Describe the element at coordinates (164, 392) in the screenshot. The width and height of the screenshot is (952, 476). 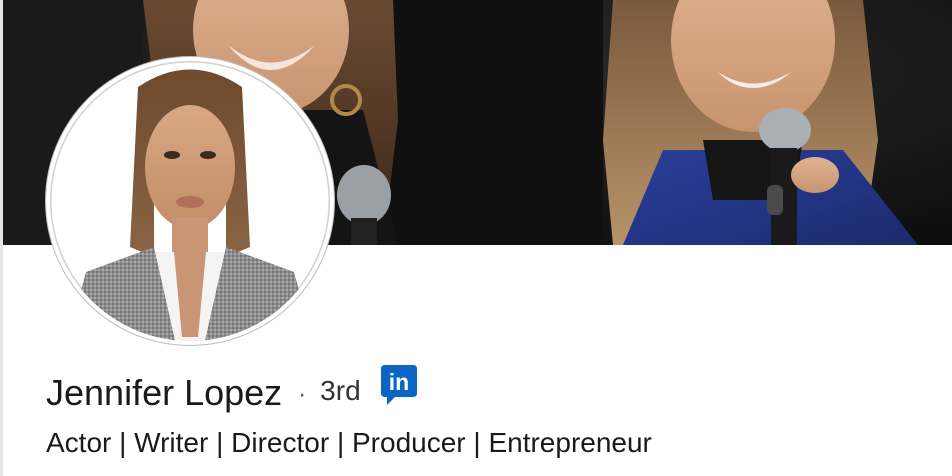
I see `profile-name: Jennifer Lopez` at that location.